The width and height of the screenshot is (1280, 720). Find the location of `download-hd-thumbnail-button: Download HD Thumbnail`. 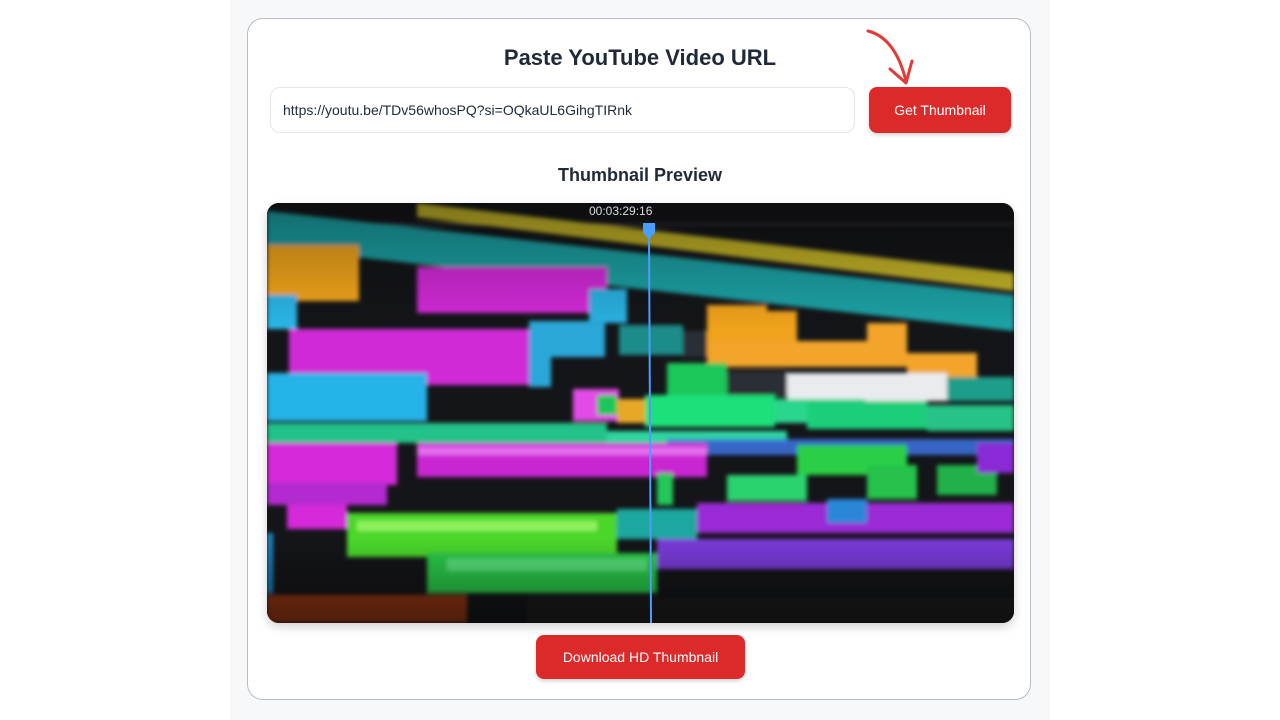

download-hd-thumbnail-button: Download HD Thumbnail is located at coordinates (640, 657).